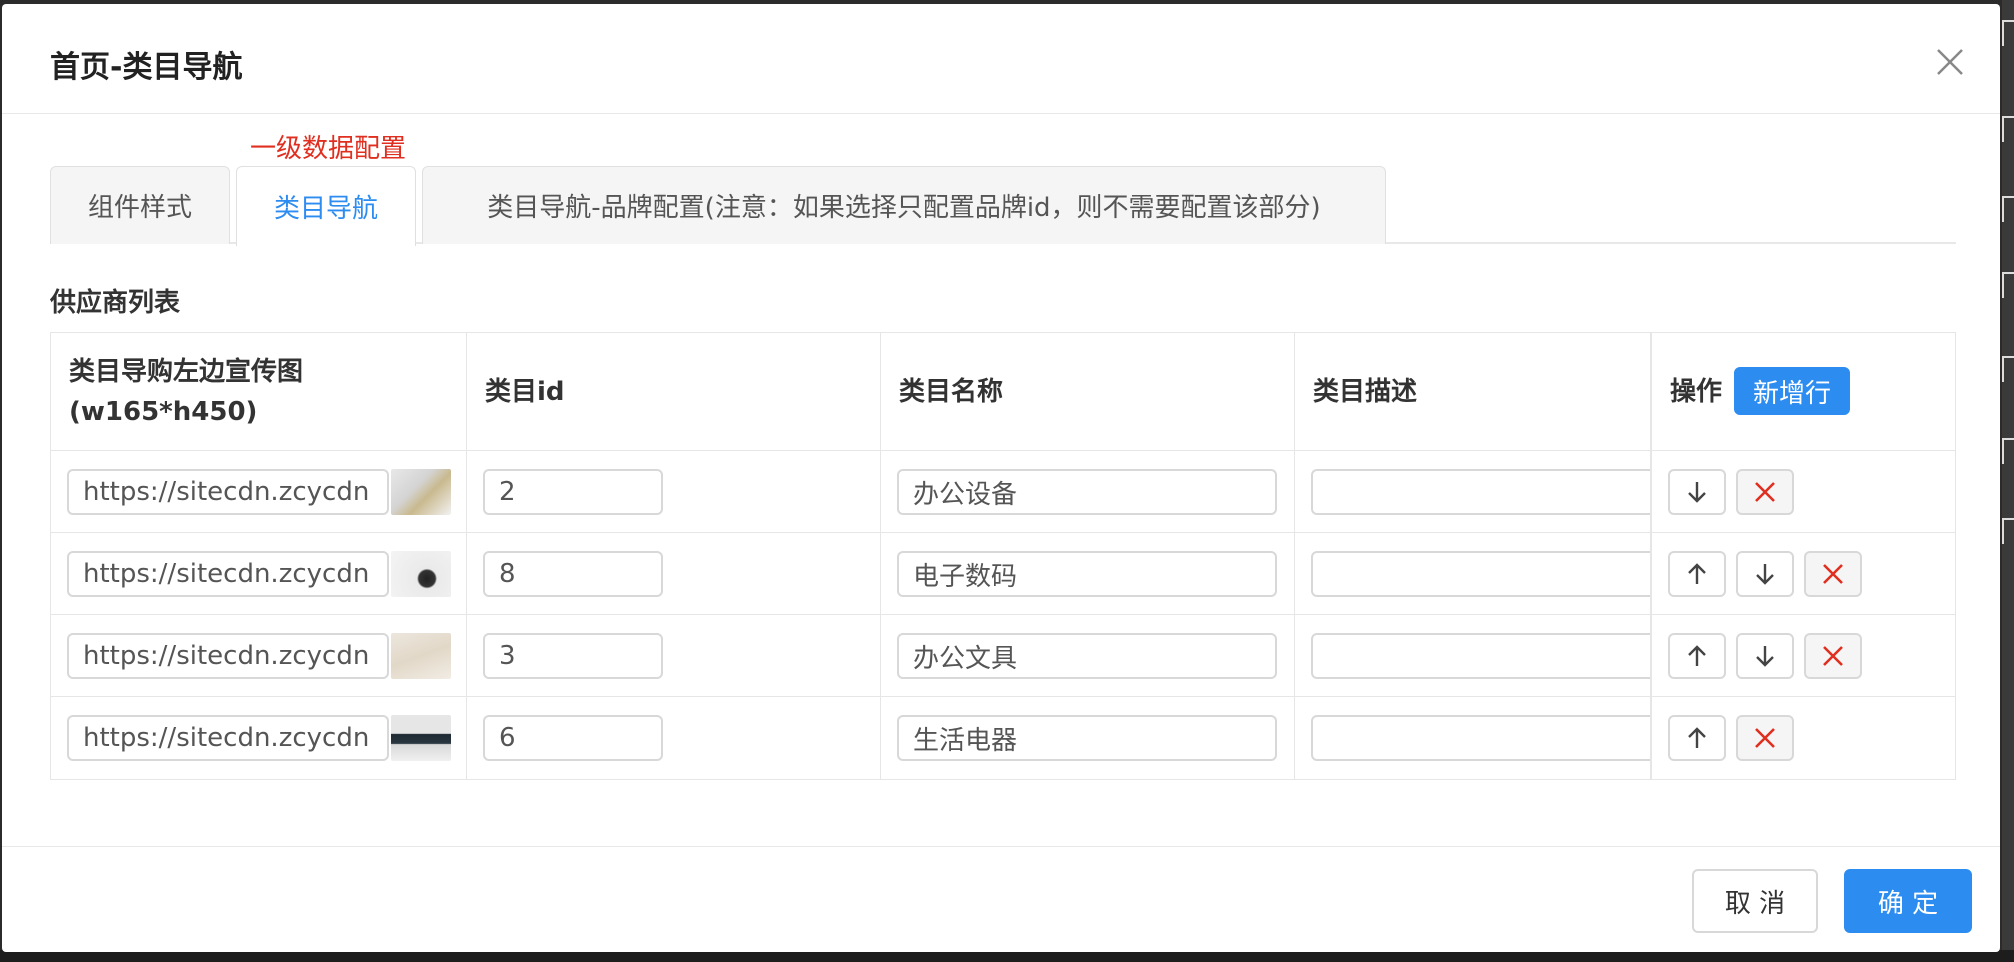 This screenshot has width=2014, height=962. I want to click on header-cell: 类目导购左边宣传图 (w165*h450), so click(259, 391).